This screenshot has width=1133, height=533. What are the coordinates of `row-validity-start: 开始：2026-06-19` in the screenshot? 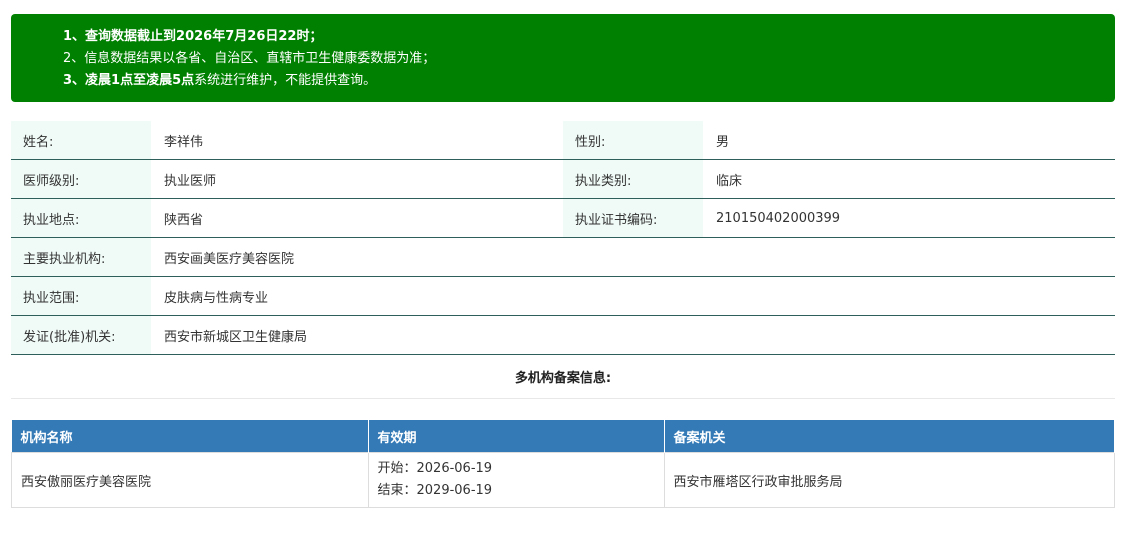 It's located at (435, 468).